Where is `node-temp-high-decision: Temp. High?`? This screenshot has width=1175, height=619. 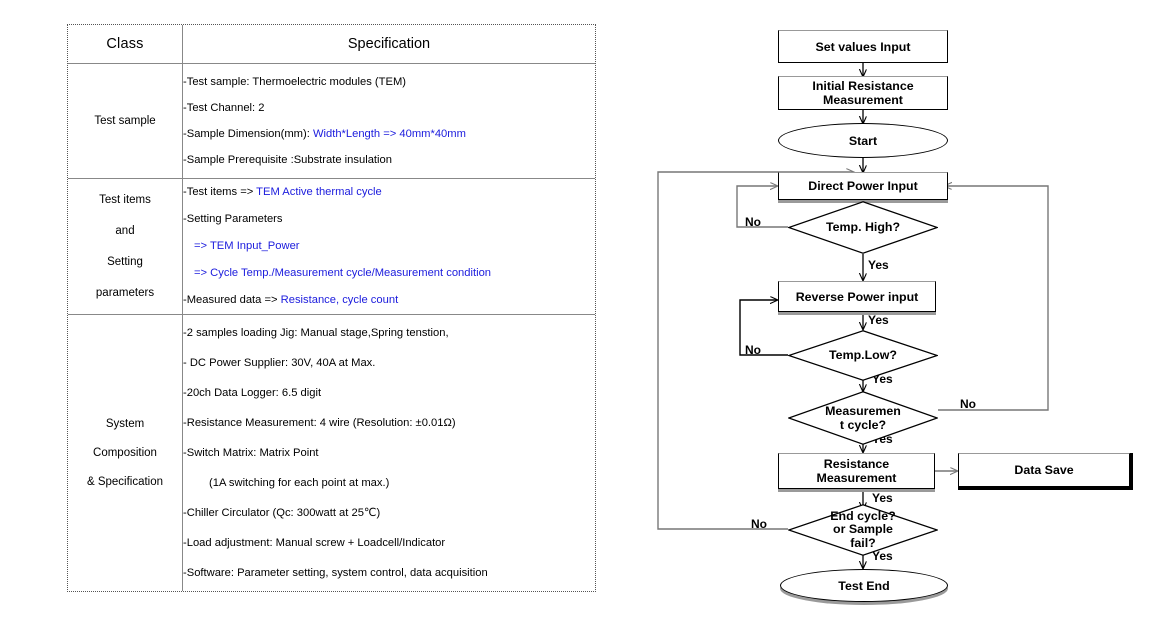 node-temp-high-decision: Temp. High? is located at coordinates (863, 227).